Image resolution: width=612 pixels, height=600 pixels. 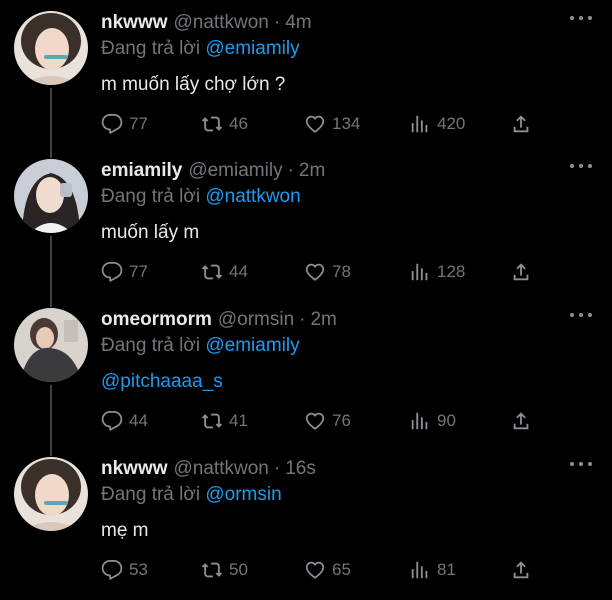 What do you see at coordinates (327, 421) in the screenshot?
I see `like-button: 76` at bounding box center [327, 421].